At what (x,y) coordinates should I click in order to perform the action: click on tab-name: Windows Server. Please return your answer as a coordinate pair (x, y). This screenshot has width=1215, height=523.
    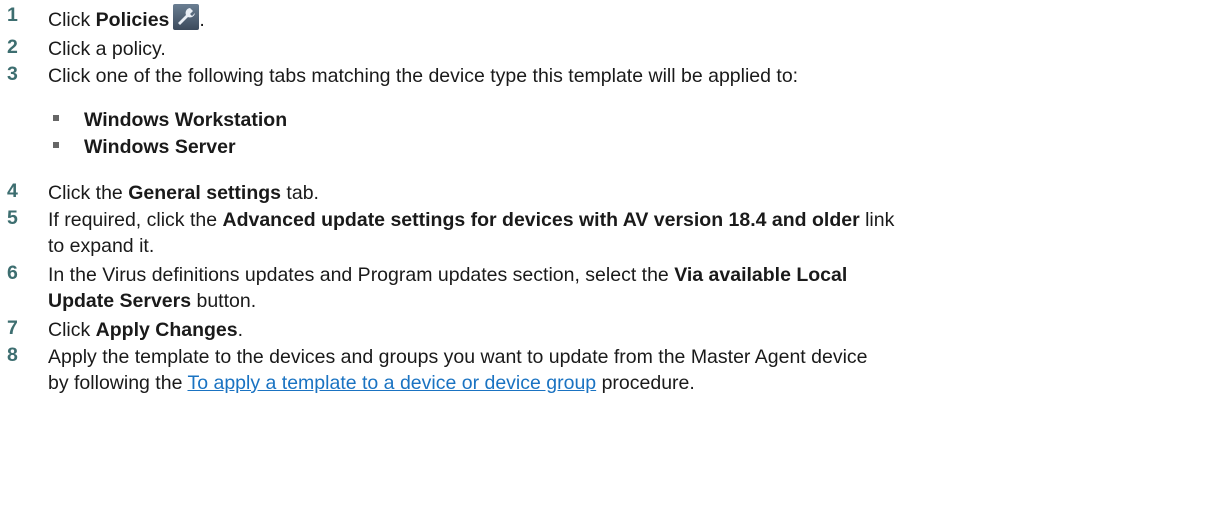
    Looking at the image, I should click on (160, 147).